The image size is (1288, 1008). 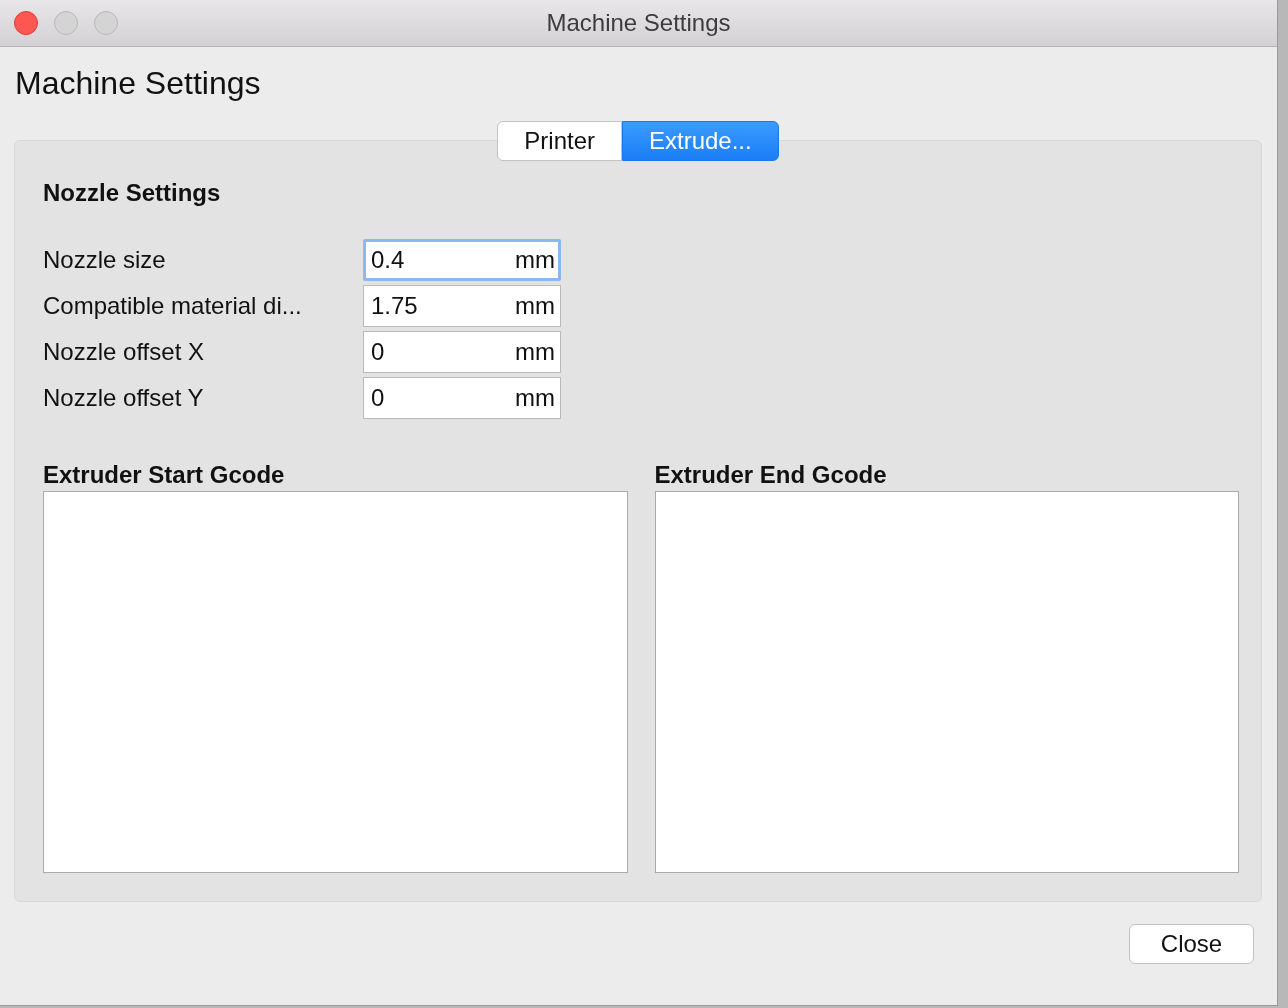 I want to click on close-window-button, so click(x=26, y=23).